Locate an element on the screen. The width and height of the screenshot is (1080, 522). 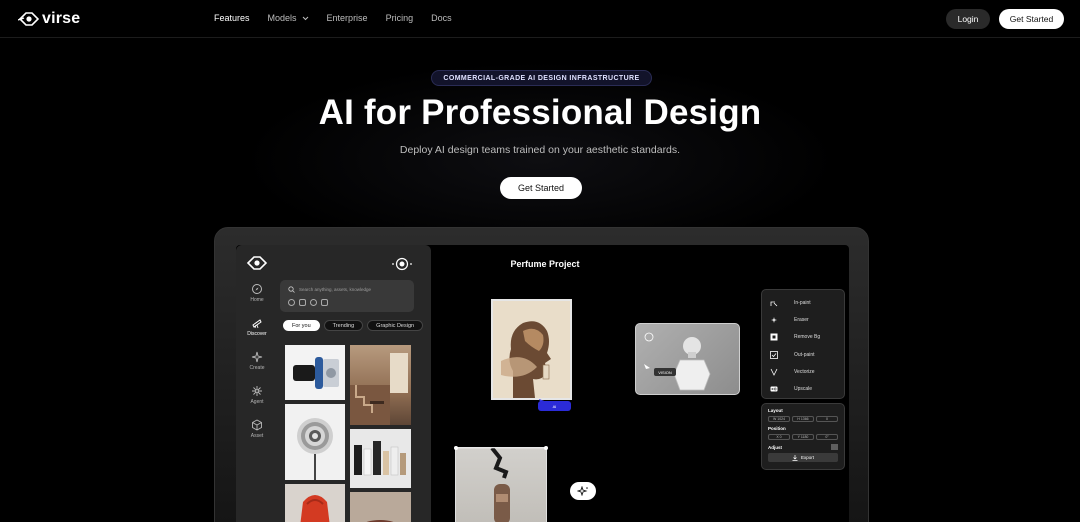
gallery-item-watch is located at coordinates (315, 372).